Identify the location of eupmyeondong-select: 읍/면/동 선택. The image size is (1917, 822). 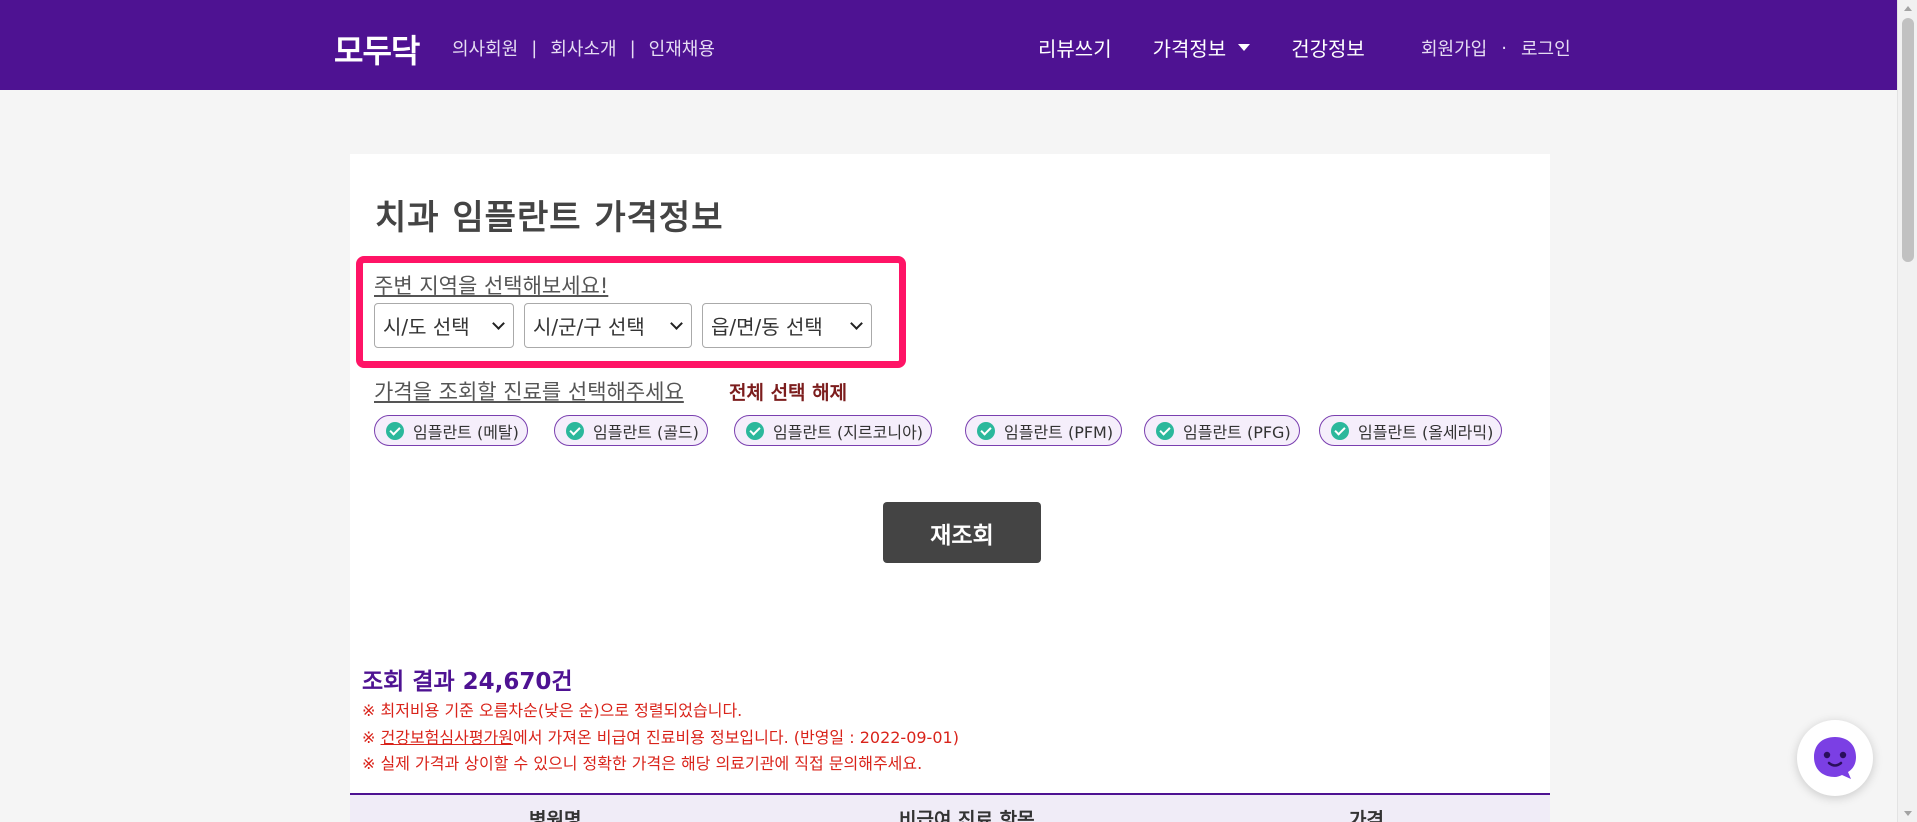
(787, 325).